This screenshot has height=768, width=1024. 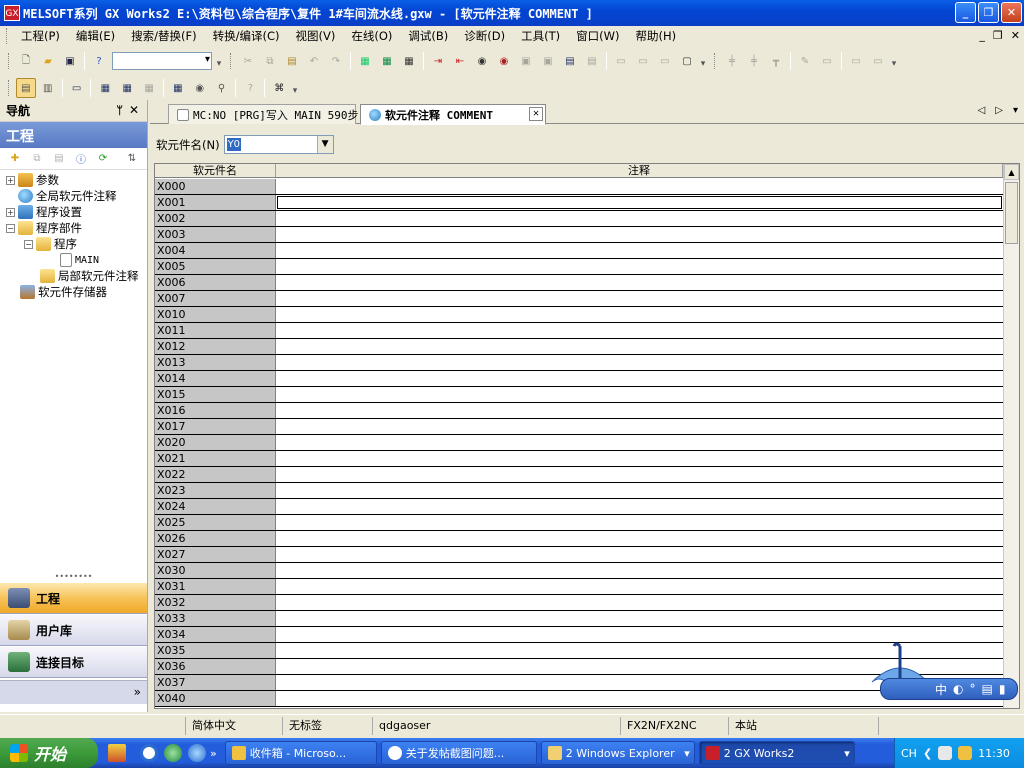 What do you see at coordinates (246, 36) in the screenshot?
I see `menu-convert: 转换/编译(C)` at bounding box center [246, 36].